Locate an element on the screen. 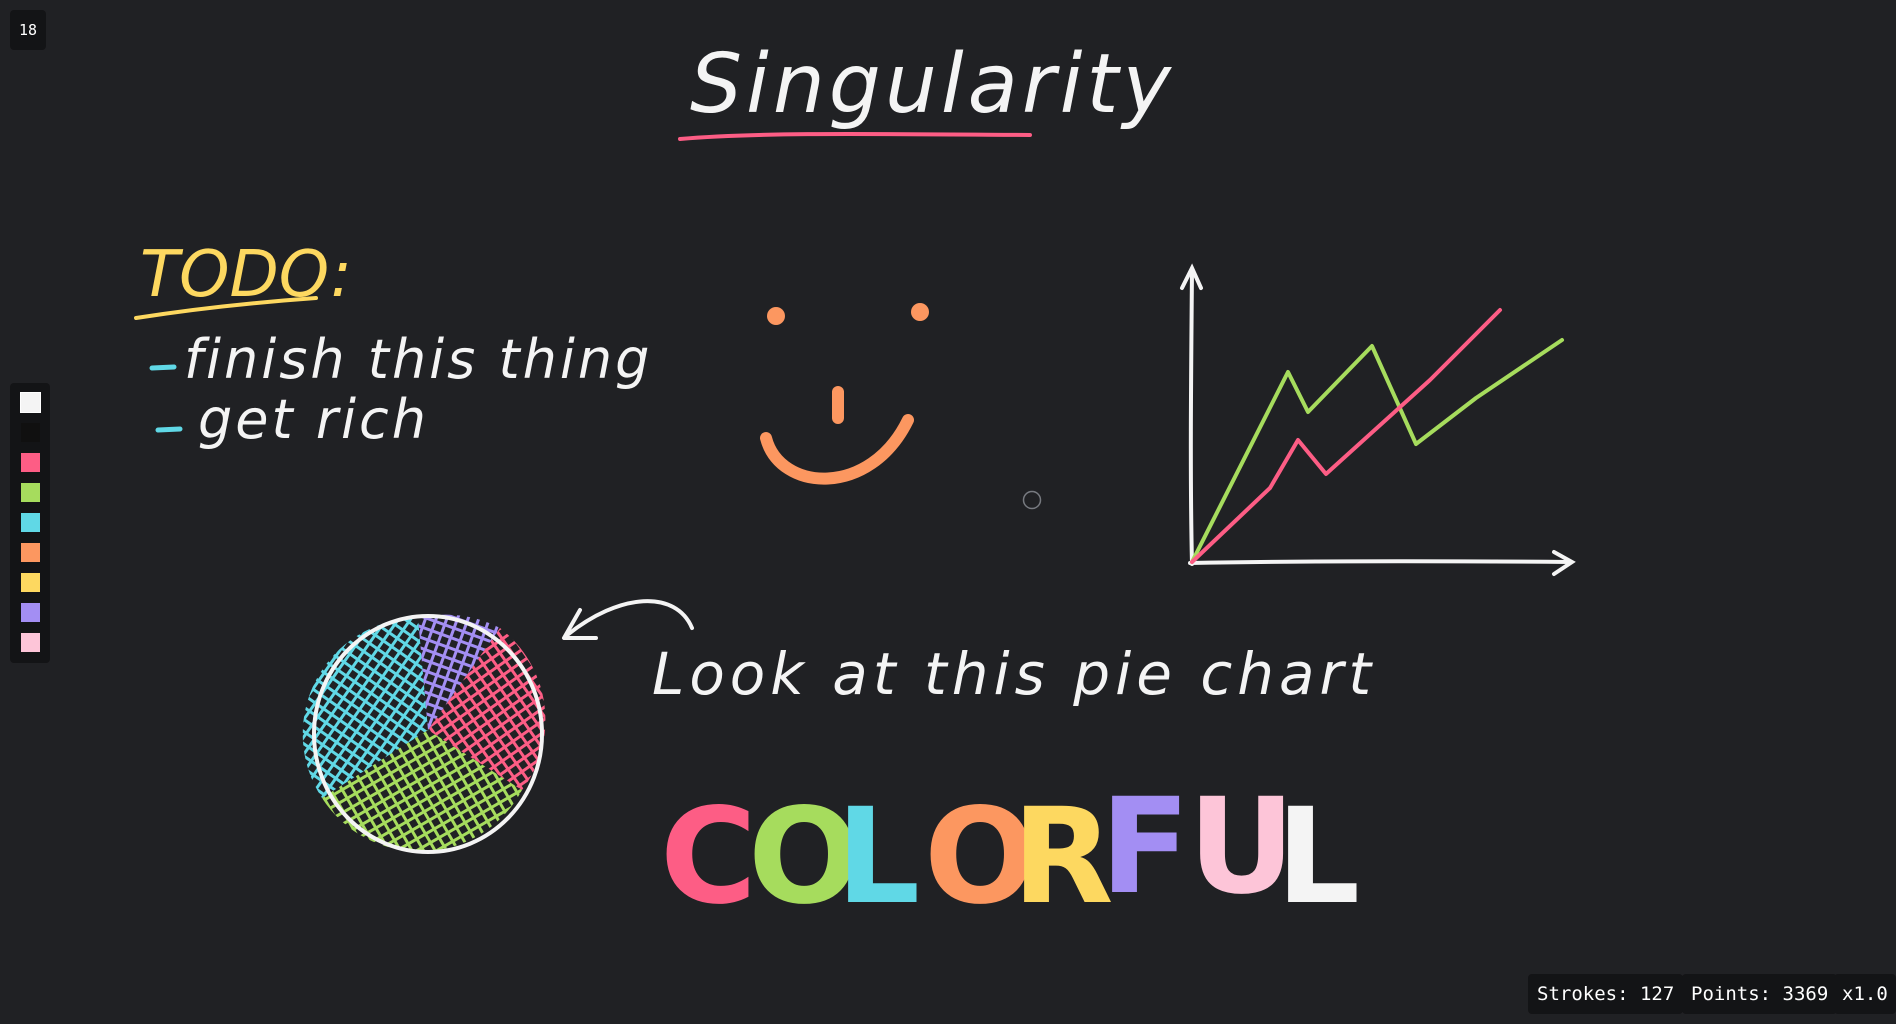  strokes-counter: Strokes: 127 is located at coordinates (1606, 994).